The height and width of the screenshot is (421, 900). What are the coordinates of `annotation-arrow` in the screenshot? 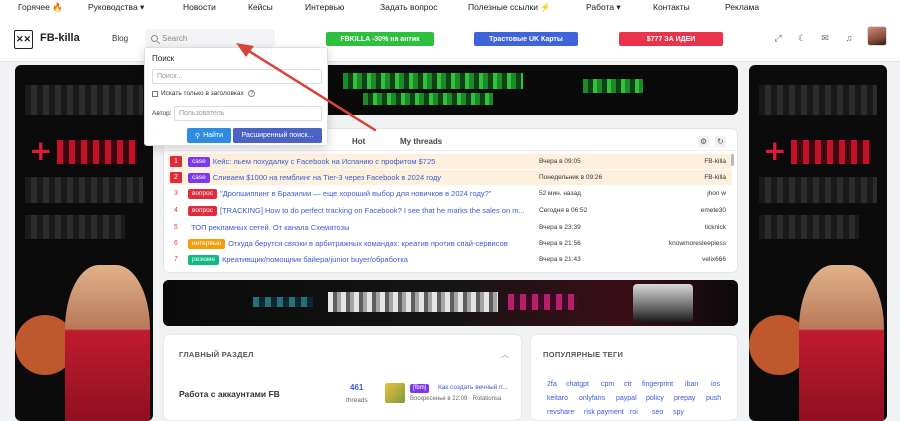 It's located at (306, 87).